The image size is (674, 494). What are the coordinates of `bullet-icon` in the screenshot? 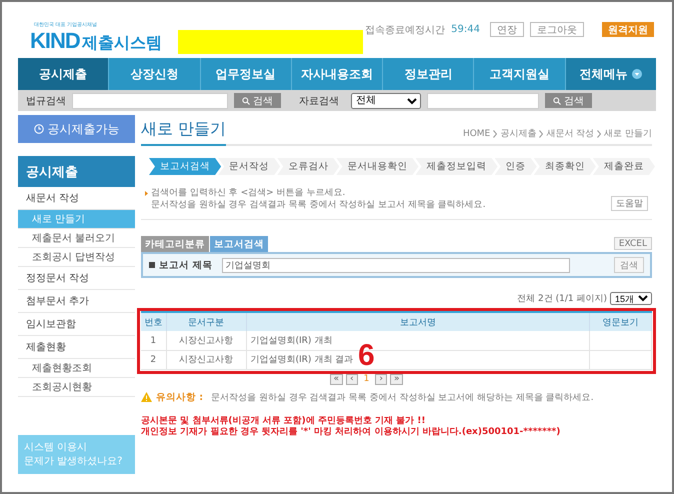 It's located at (146, 193).